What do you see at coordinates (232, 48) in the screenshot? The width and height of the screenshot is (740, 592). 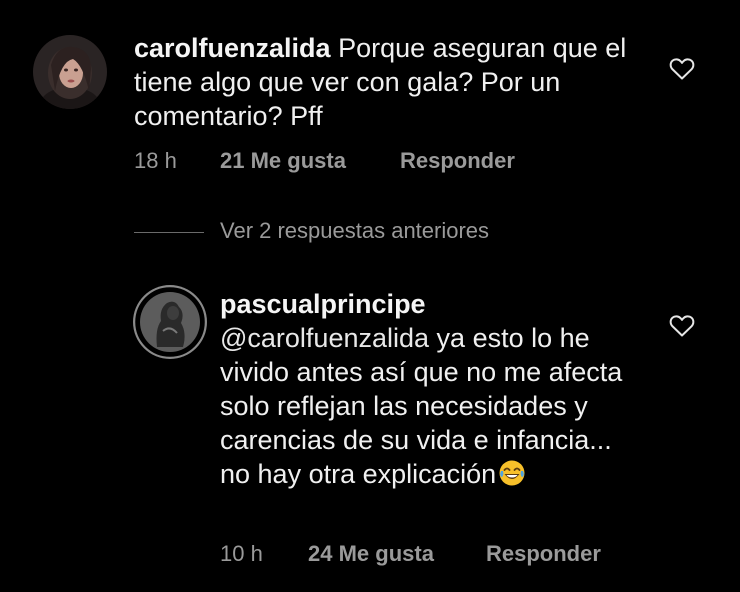 I see `comment-username: carolfuenzalida` at bounding box center [232, 48].